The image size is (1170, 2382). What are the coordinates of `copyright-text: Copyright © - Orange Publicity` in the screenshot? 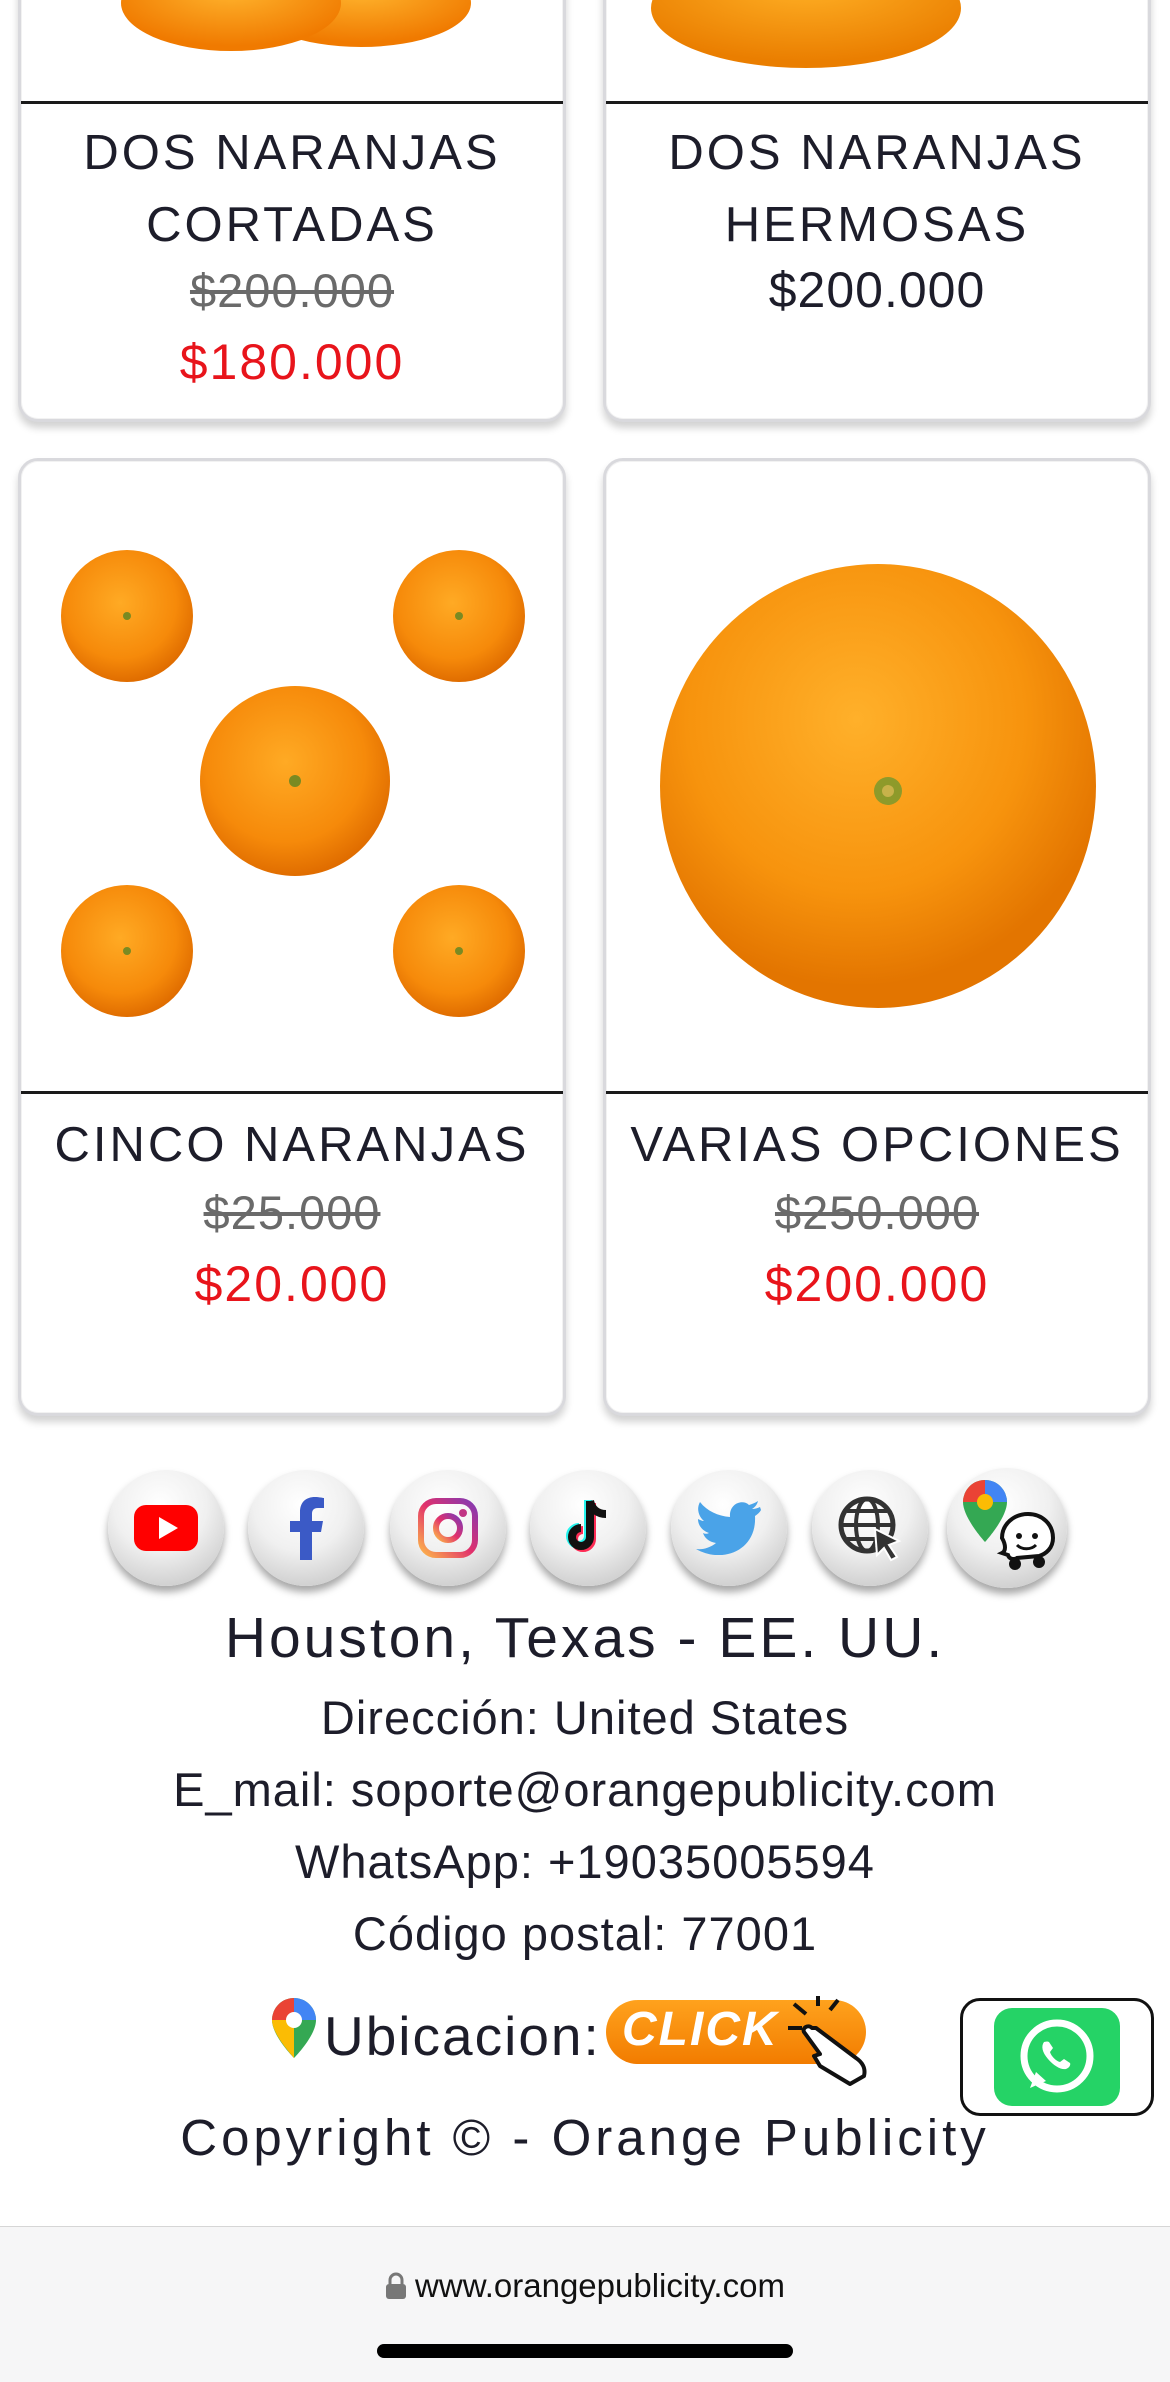 It's located at (585, 2137).